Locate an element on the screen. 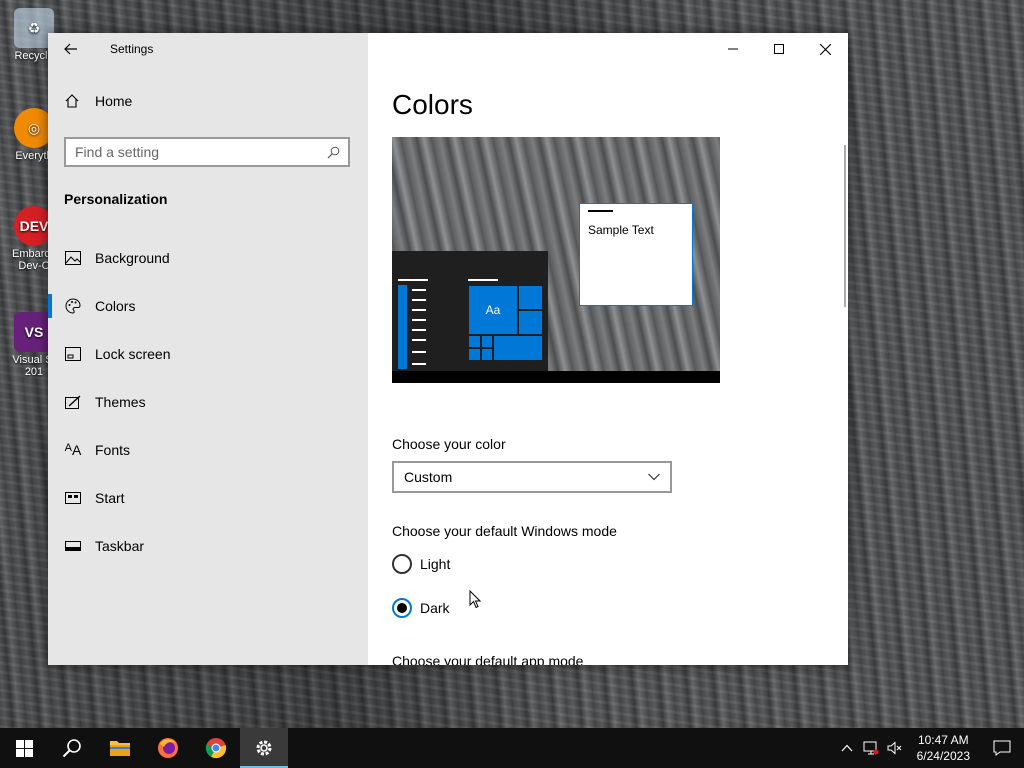 Image resolution: width=1024 pixels, height=768 pixels. window-title: Settings is located at coordinates (132, 49).